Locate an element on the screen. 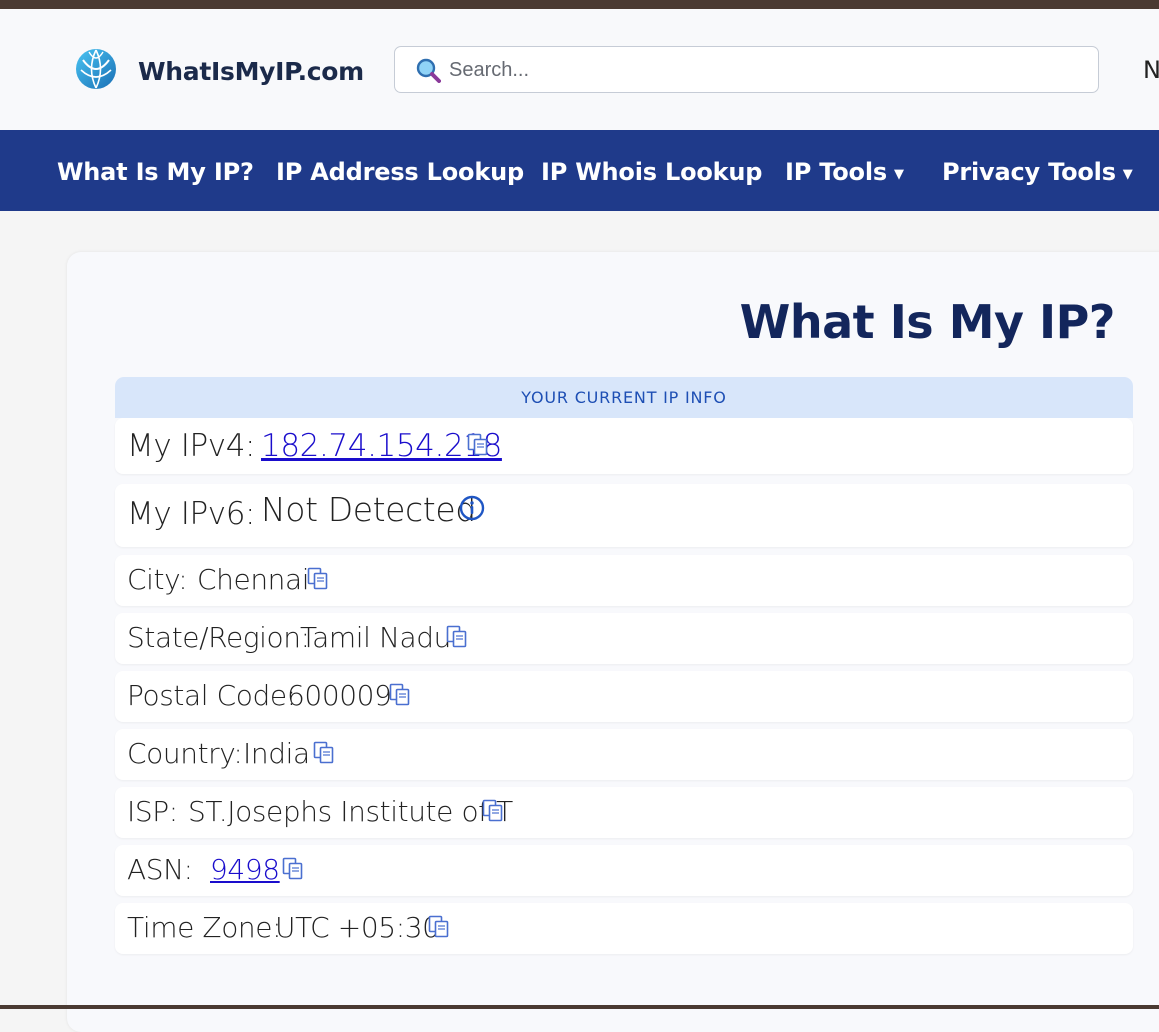  nav-ip-tools-dropdown: IP Tools ▼ is located at coordinates (844, 172).